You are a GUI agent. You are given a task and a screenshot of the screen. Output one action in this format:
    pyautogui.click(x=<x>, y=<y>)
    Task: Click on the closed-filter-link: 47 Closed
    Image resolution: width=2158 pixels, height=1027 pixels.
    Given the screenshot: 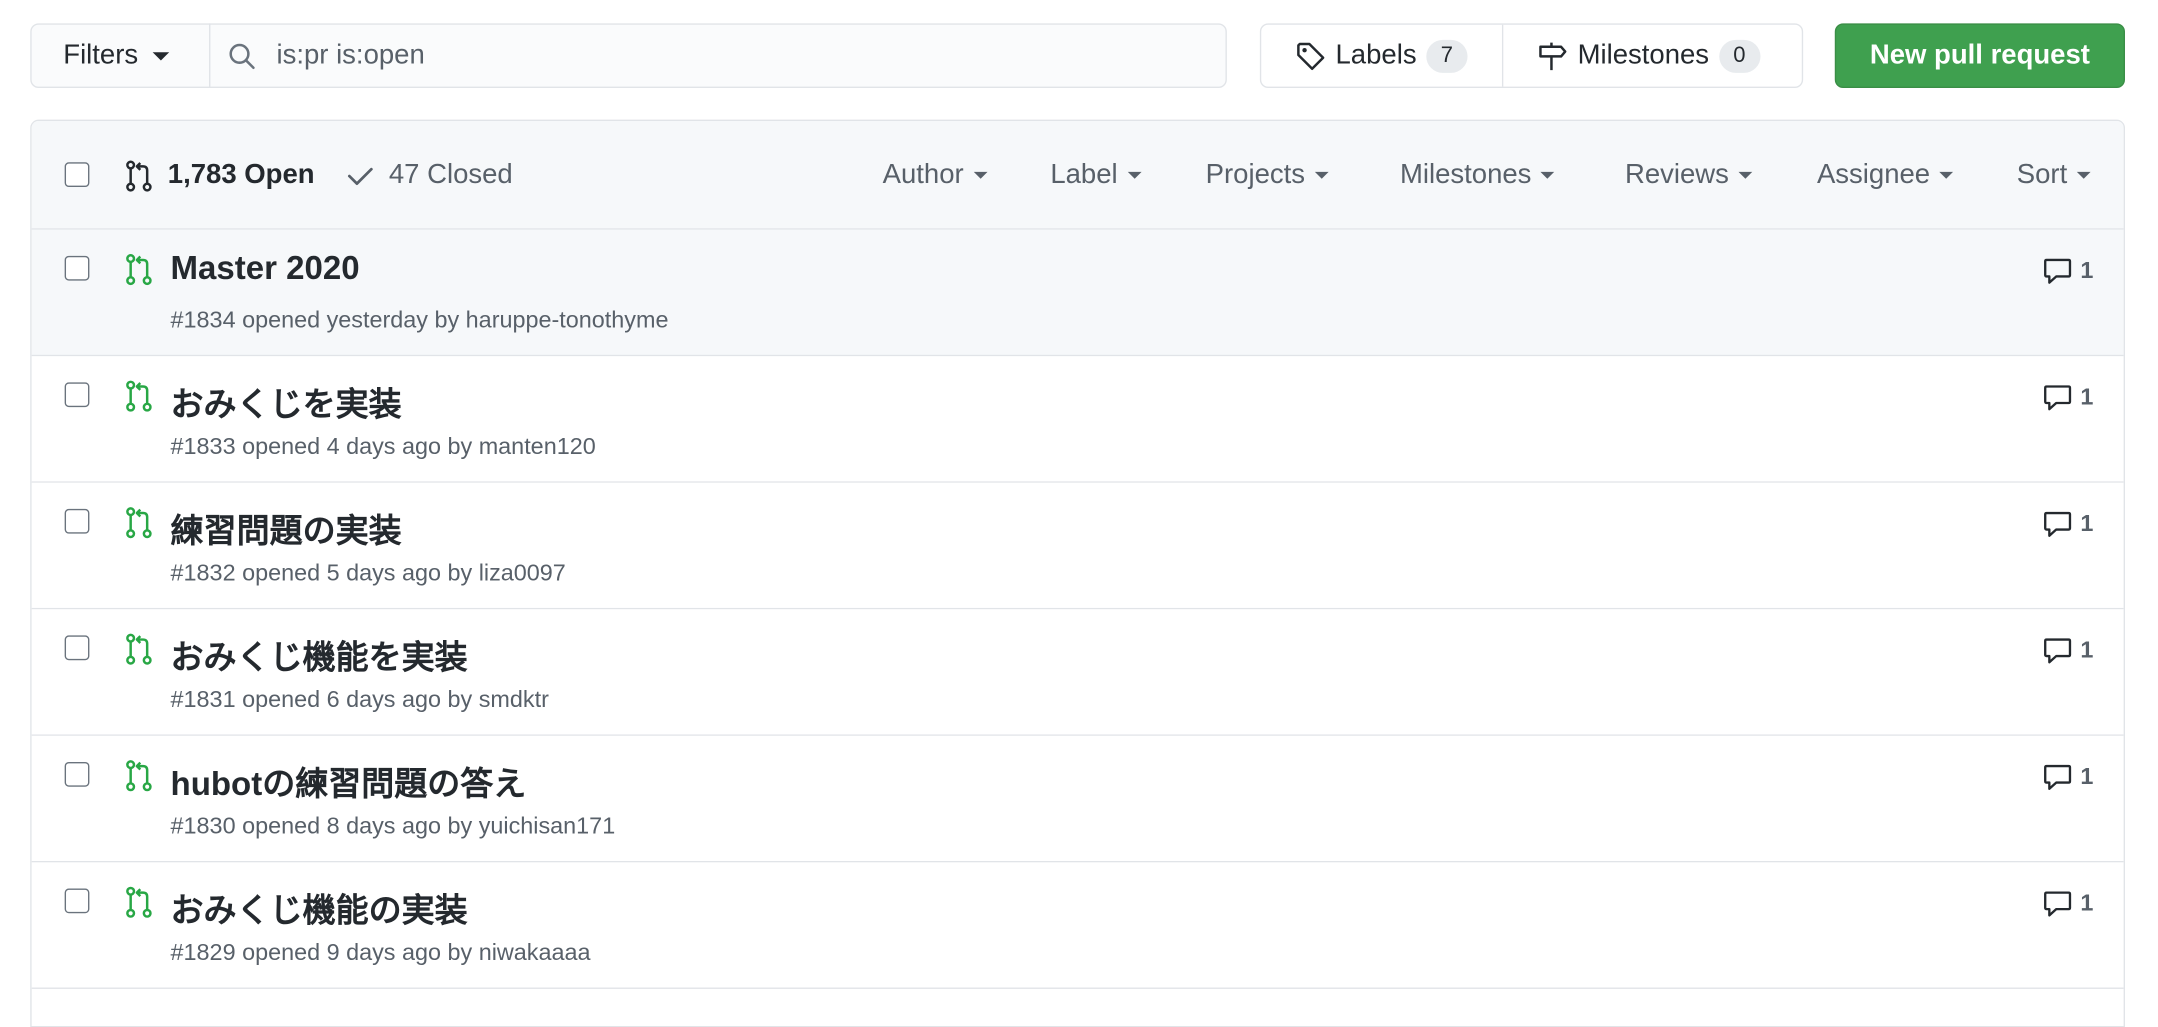 What is the action you would take?
    pyautogui.click(x=429, y=176)
    